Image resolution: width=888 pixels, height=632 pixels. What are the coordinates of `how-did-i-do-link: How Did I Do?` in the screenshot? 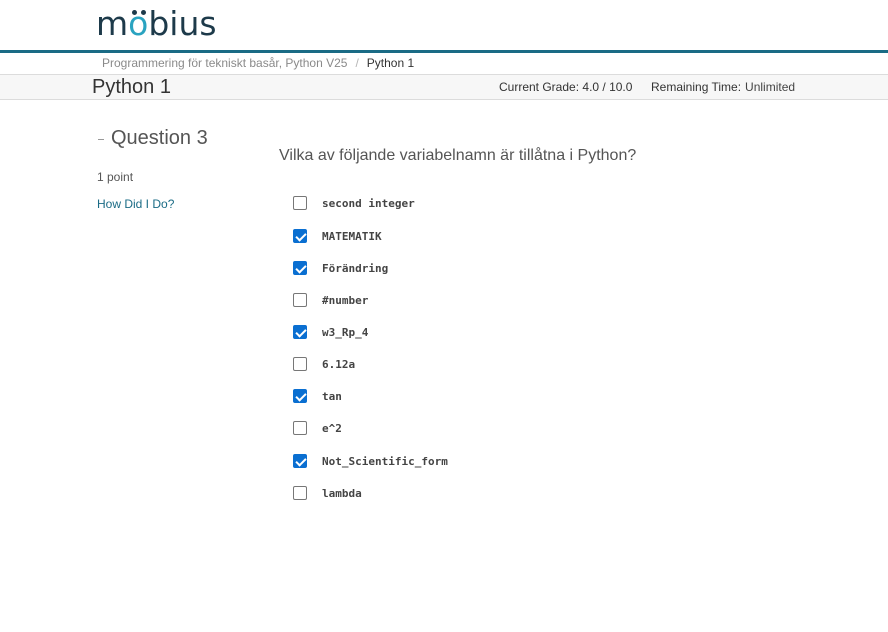 It's located at (135, 204).